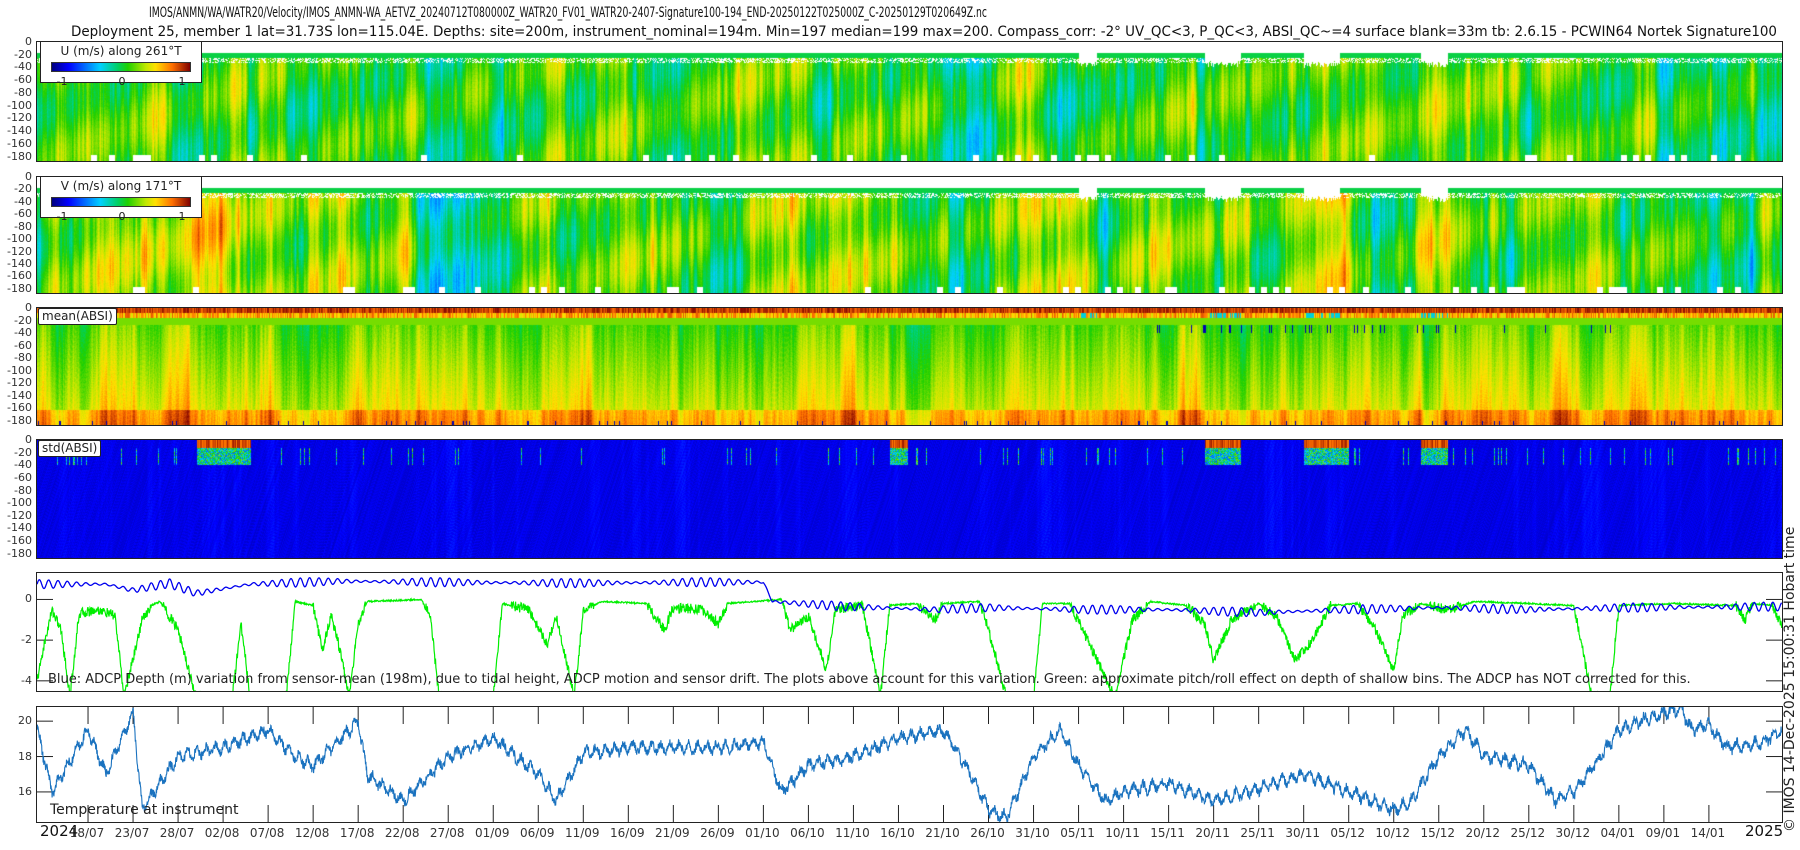 This screenshot has width=1800, height=850. What do you see at coordinates (909, 366) in the screenshot?
I see `mean-absi-panel` at bounding box center [909, 366].